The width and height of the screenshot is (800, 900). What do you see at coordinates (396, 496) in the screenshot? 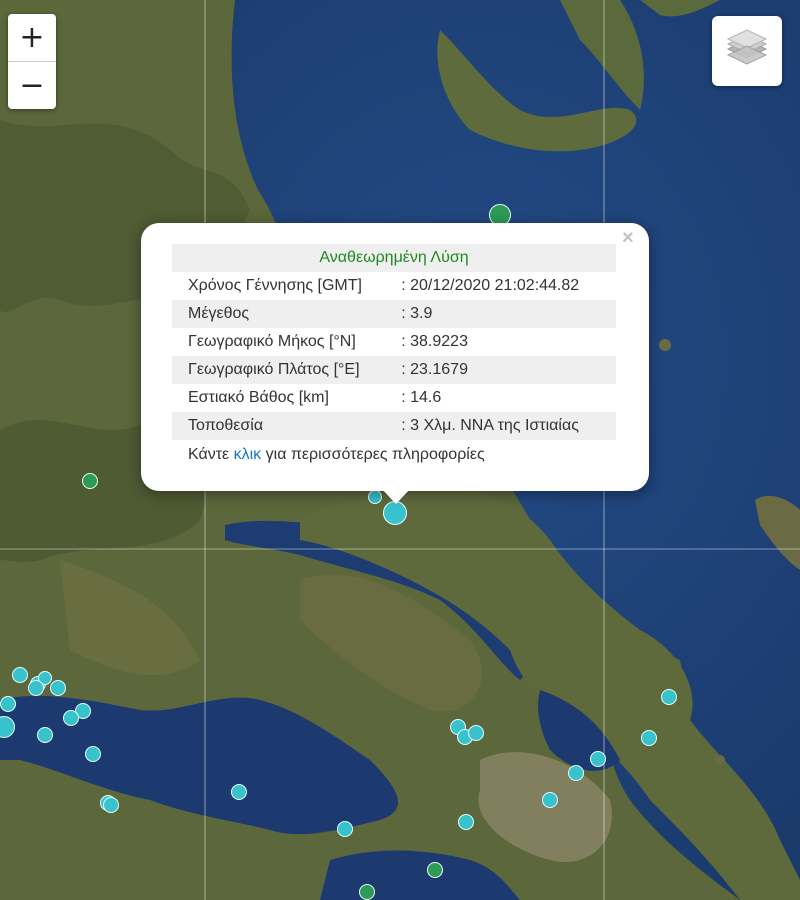
I see `popup-tip` at bounding box center [396, 496].